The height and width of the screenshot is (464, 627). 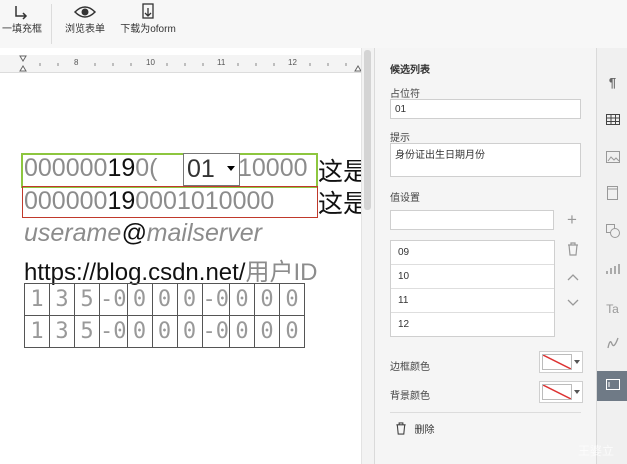 I want to click on delete-button: 删除, so click(x=414, y=431).